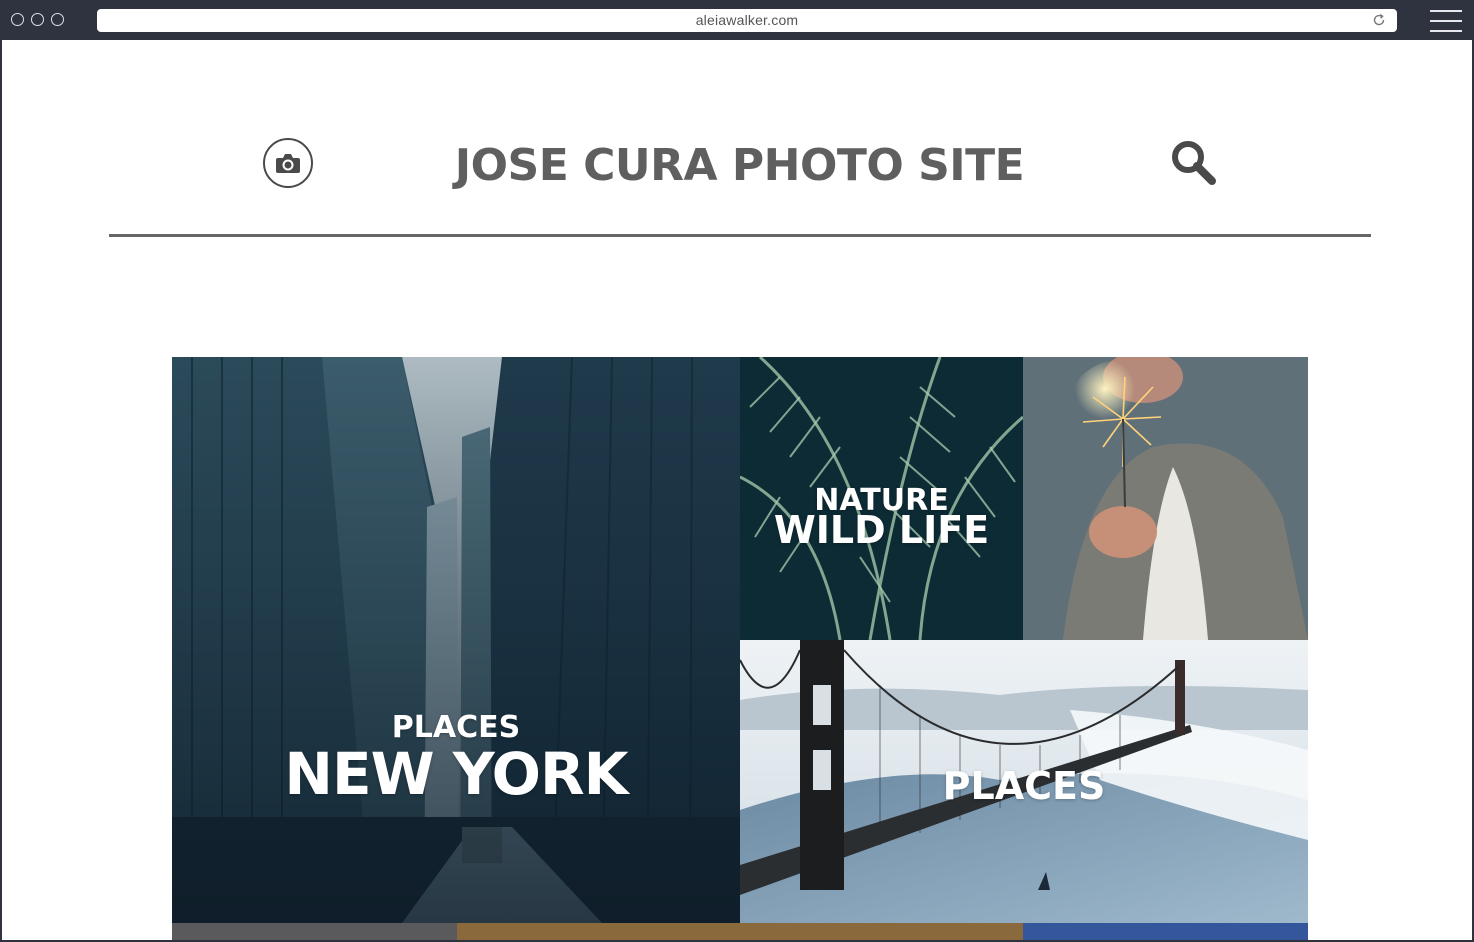  I want to click on gallery-tile-sparkler, so click(1165, 498).